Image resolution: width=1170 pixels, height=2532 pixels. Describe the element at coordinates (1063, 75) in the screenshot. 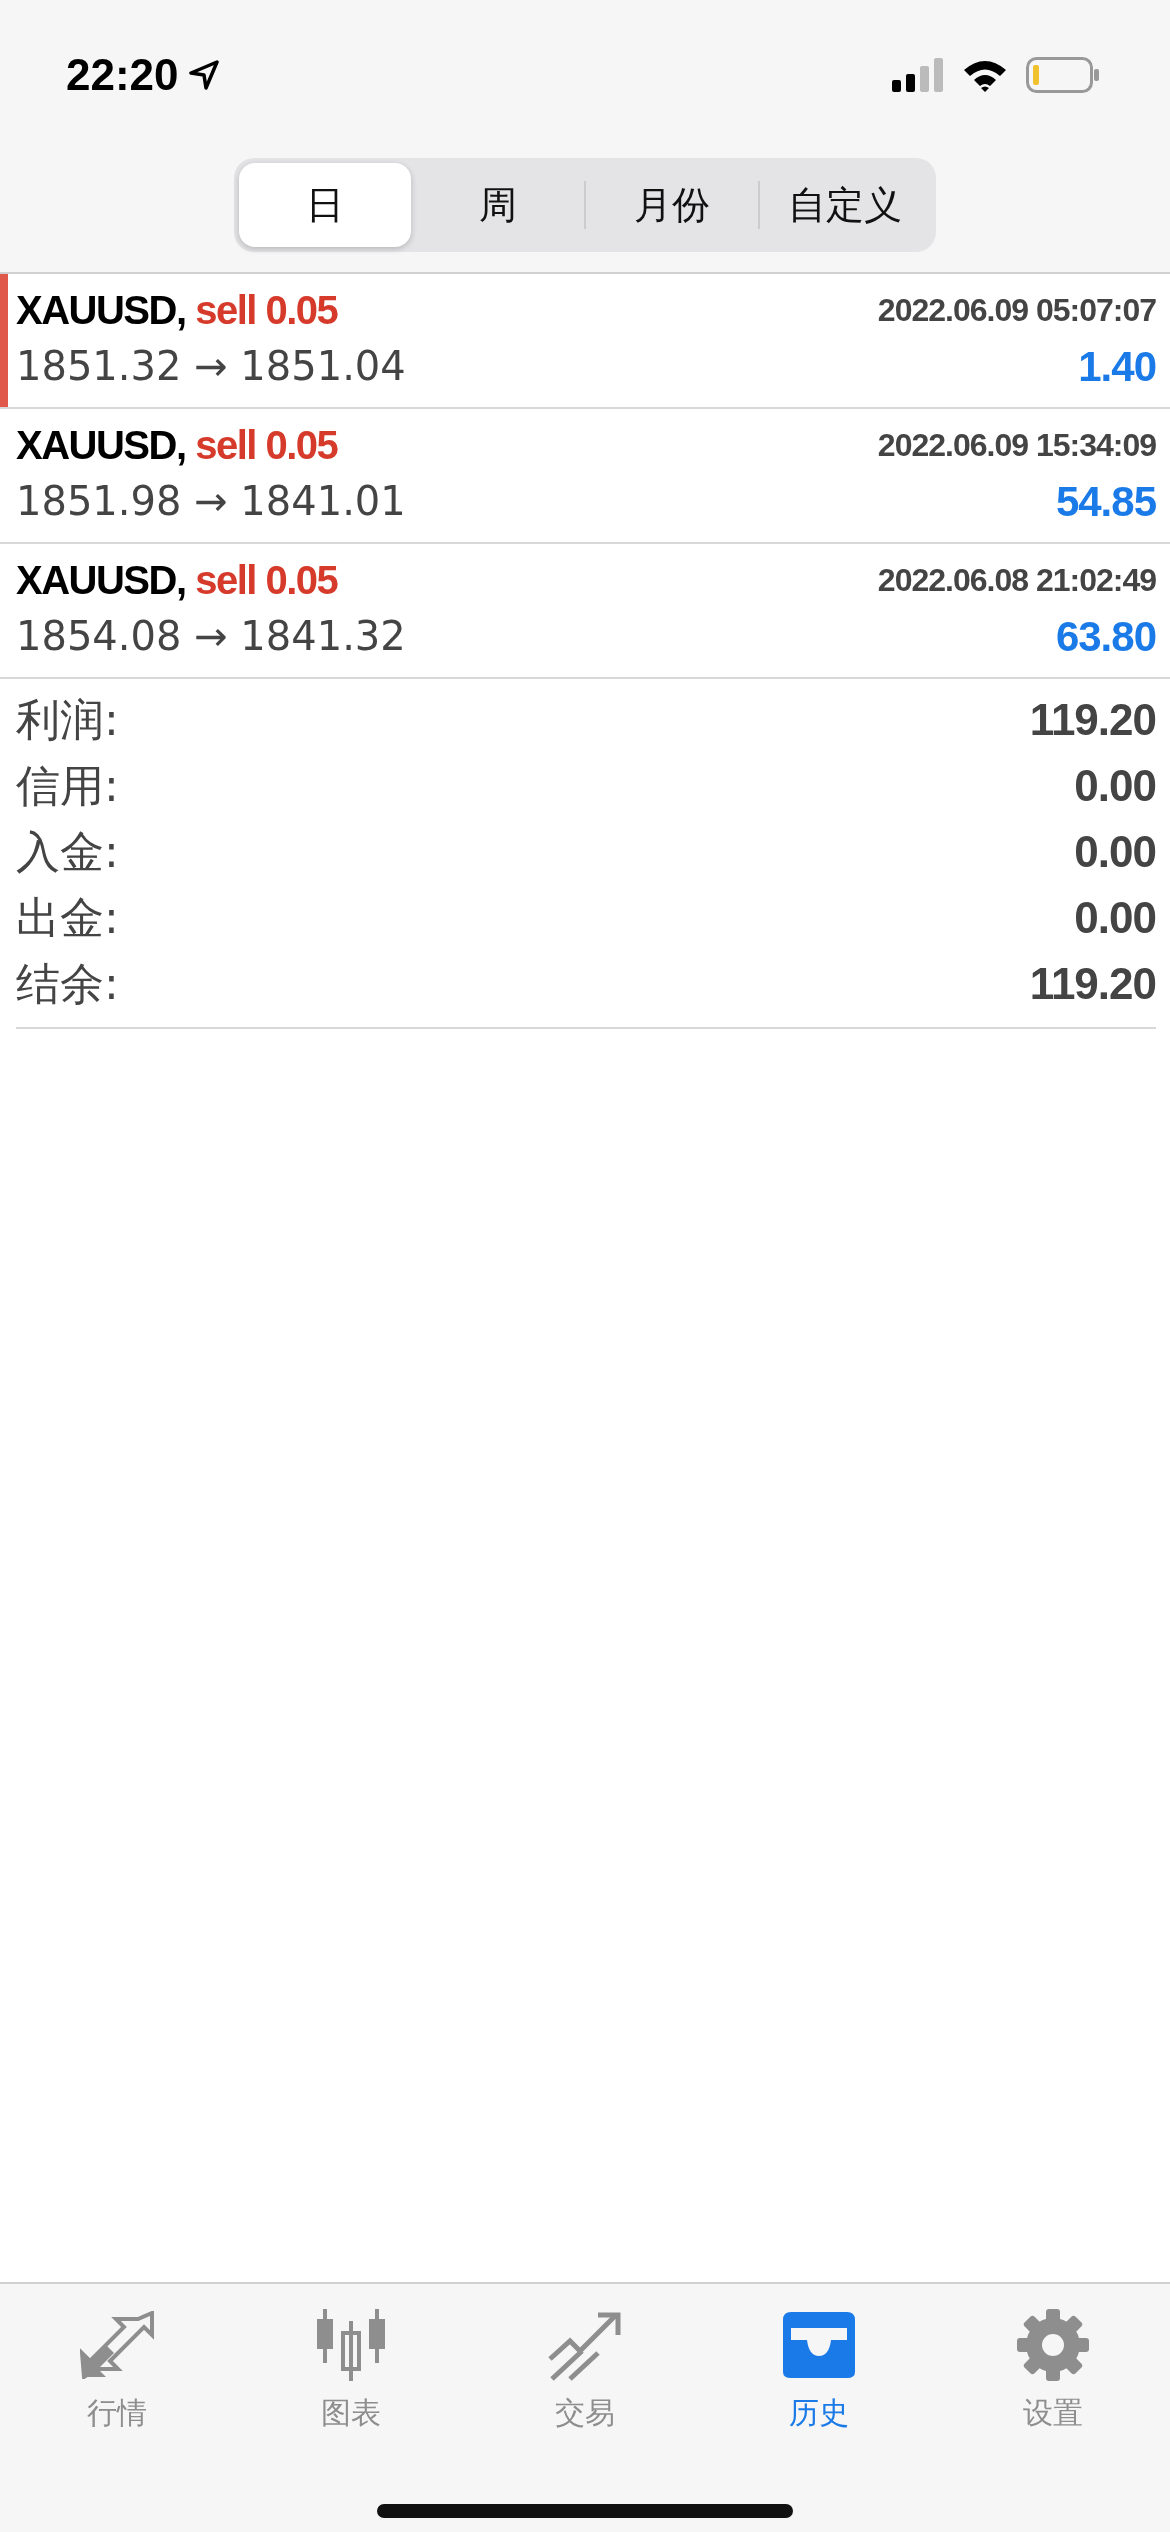

I see `battery-icon` at that location.